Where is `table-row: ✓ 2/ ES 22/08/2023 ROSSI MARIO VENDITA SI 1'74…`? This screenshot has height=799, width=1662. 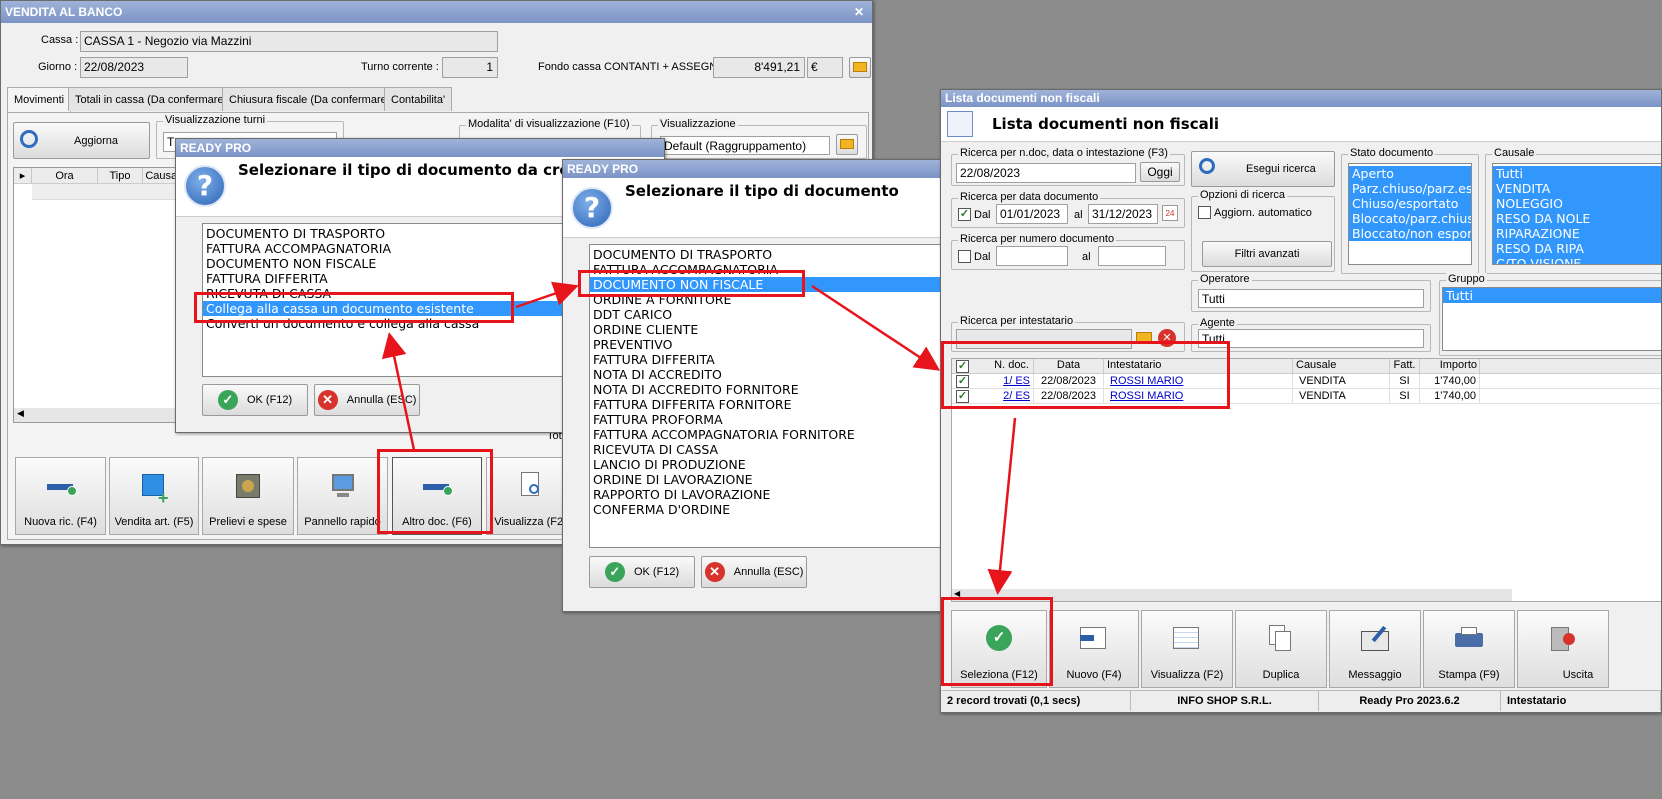 table-row: ✓ 2/ ES 22/08/2023 ROSSI MARIO VENDITA SI 1'74… is located at coordinates (1306, 396).